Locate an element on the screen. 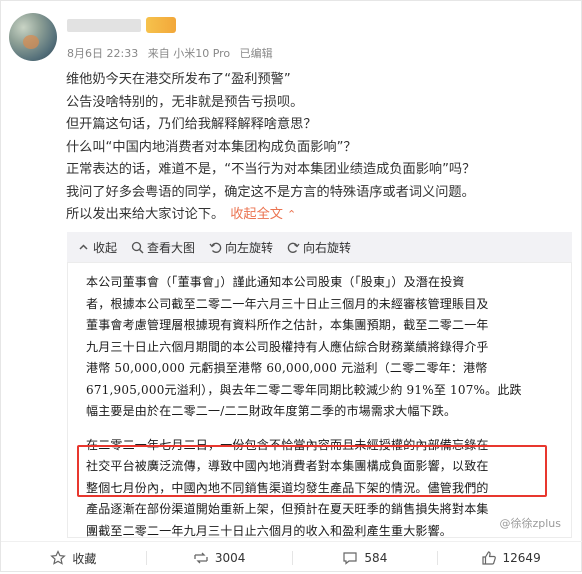 This screenshot has height=574, width=582. view-large-image-button: 查看大图 is located at coordinates (163, 247).